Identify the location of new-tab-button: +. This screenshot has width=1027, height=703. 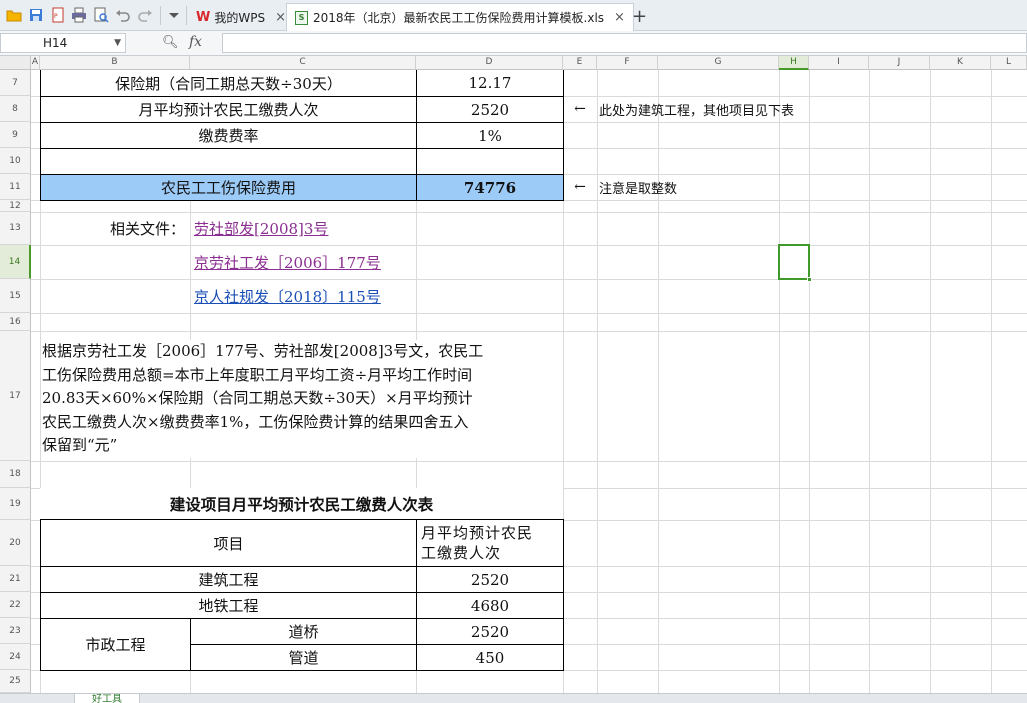
(639, 16).